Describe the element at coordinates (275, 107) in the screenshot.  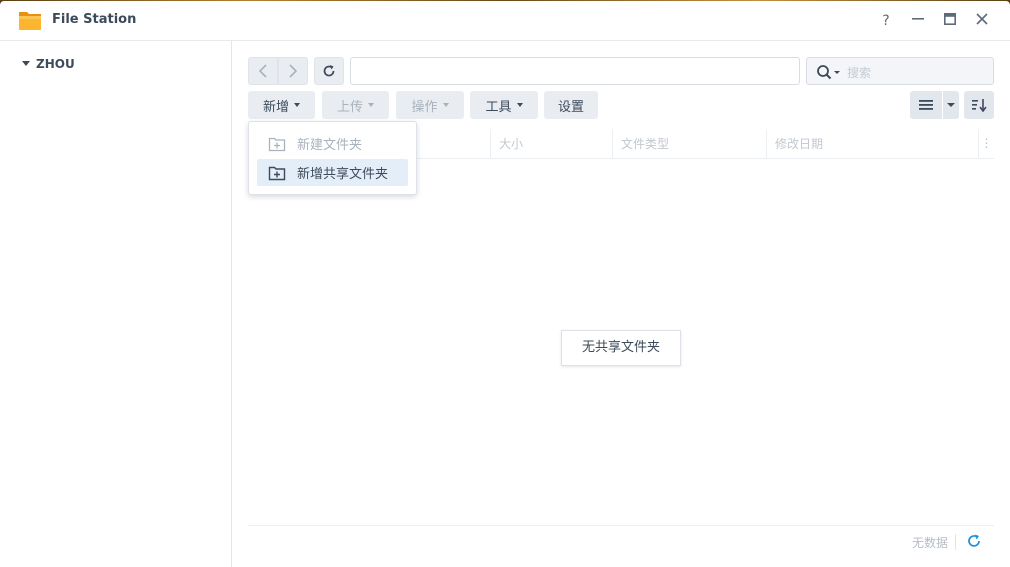
I see `new-button-label: 新增` at that location.